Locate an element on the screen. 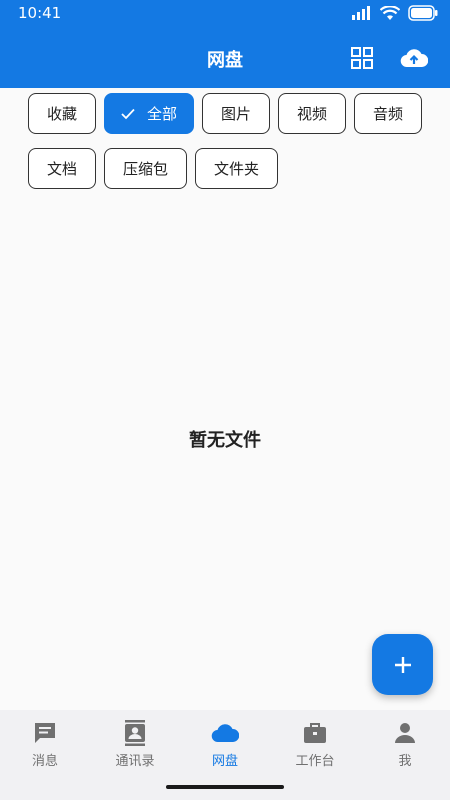 The width and height of the screenshot is (450, 800). chip-label: 压缩包 is located at coordinates (145, 169).